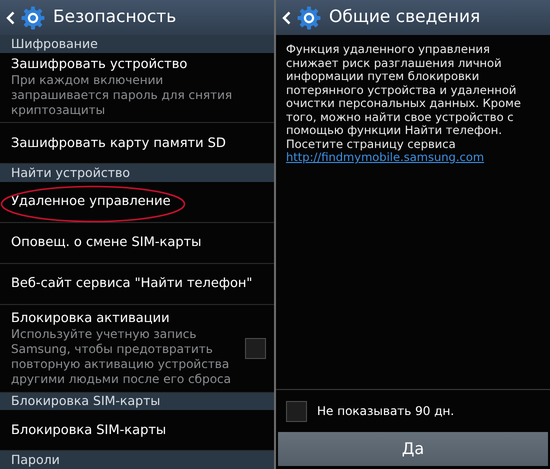 Image resolution: width=550 pixels, height=469 pixels. What do you see at coordinates (385, 411) in the screenshot?
I see `checkbox-label: Не показывать 90 дн.` at bounding box center [385, 411].